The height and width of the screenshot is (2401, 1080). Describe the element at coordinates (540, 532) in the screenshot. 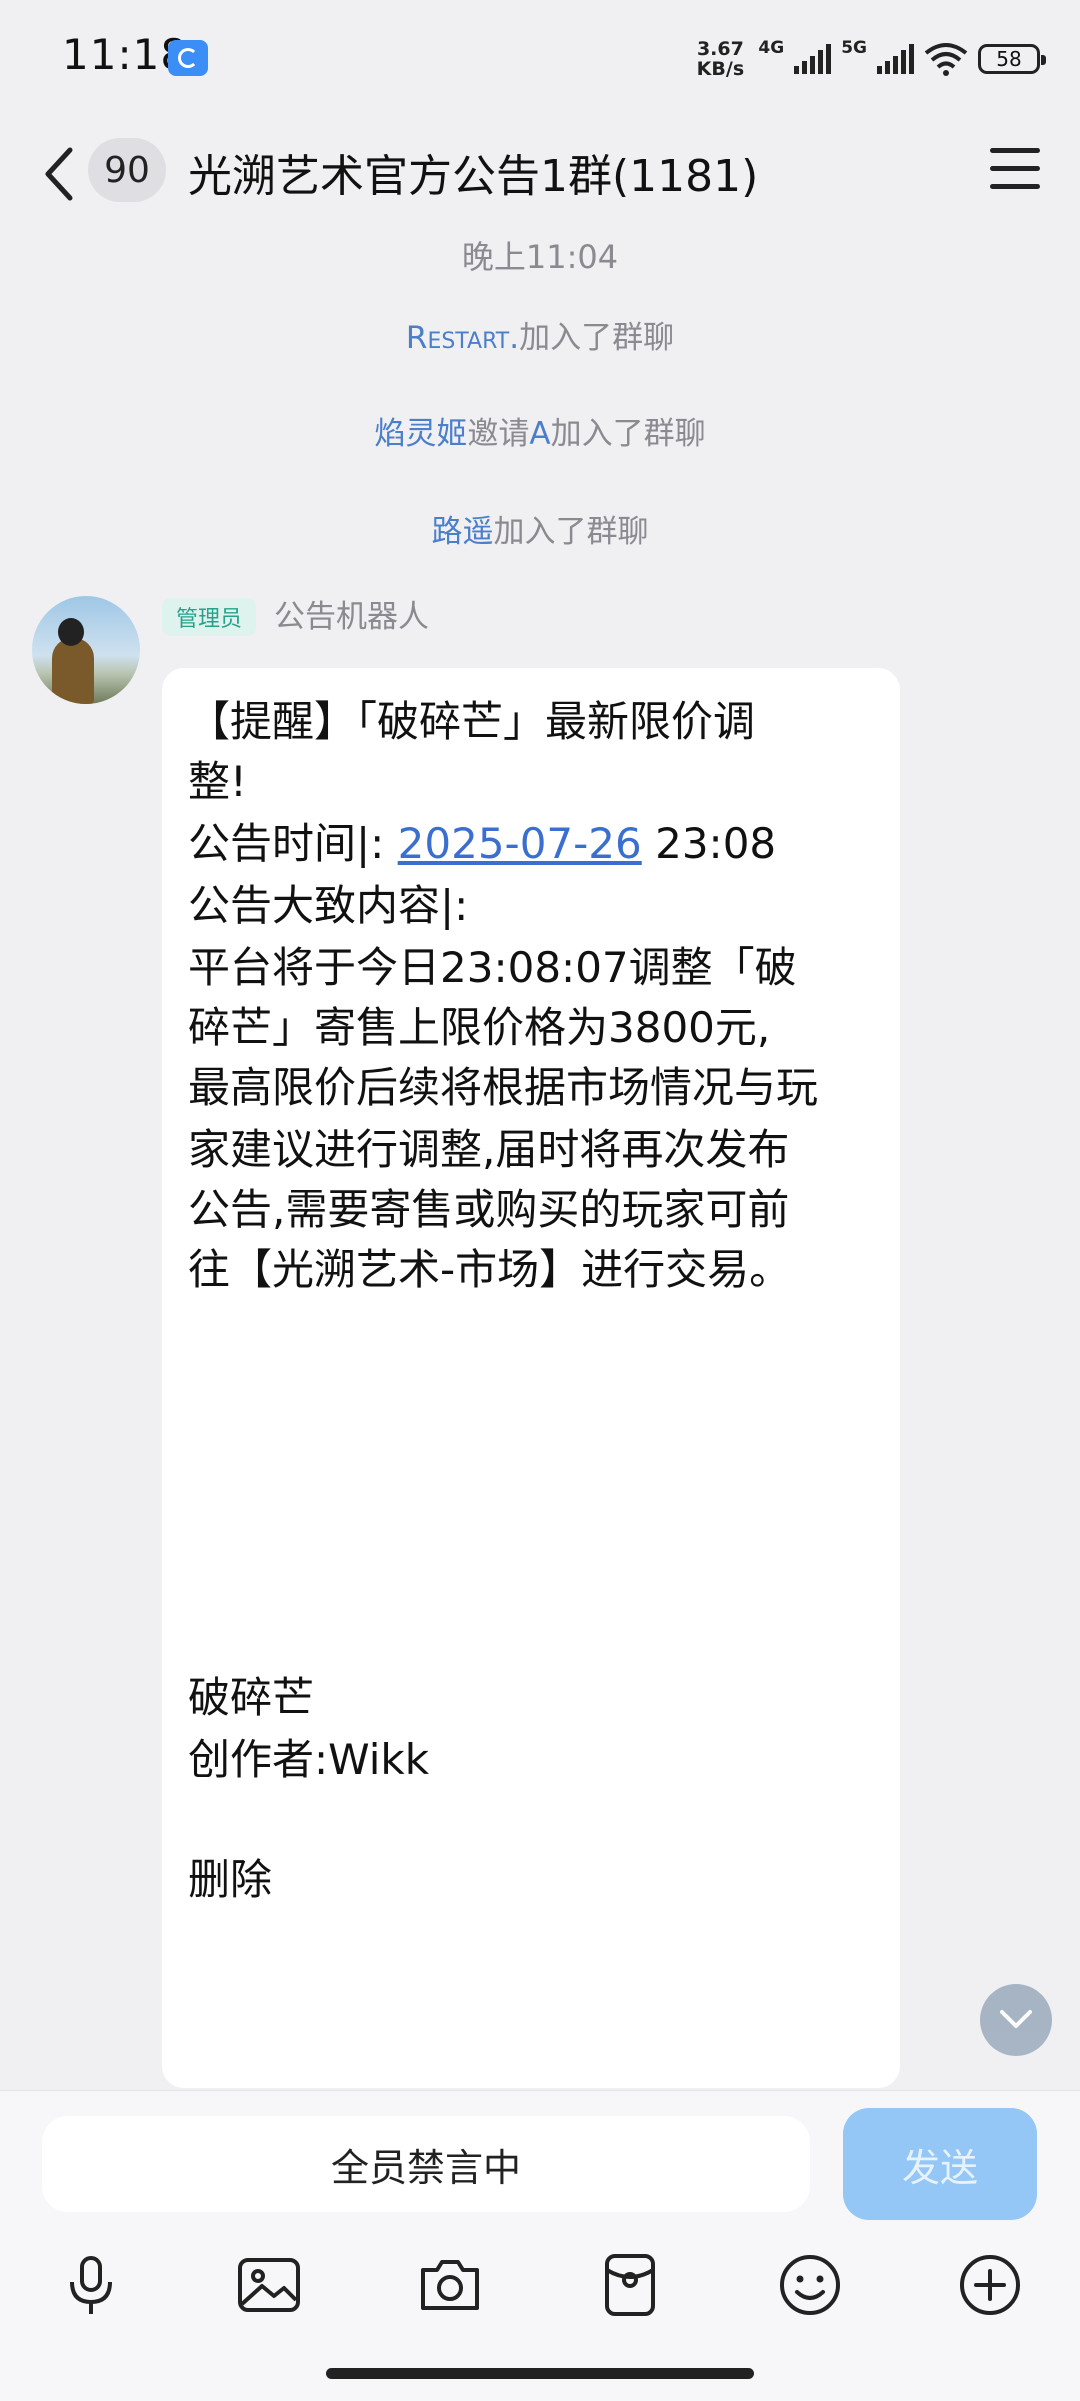

I see `system-message: 路遥加入了群聊` at that location.